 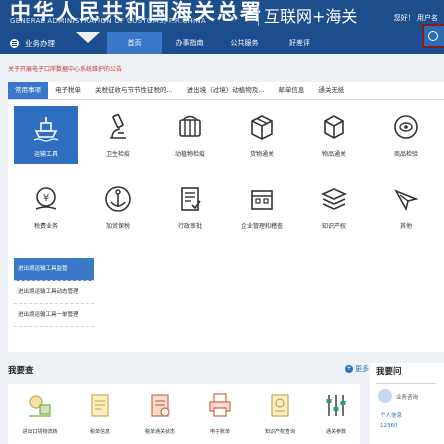 I want to click on query-item-clearance-params: 通关参数, so click(x=336, y=412).